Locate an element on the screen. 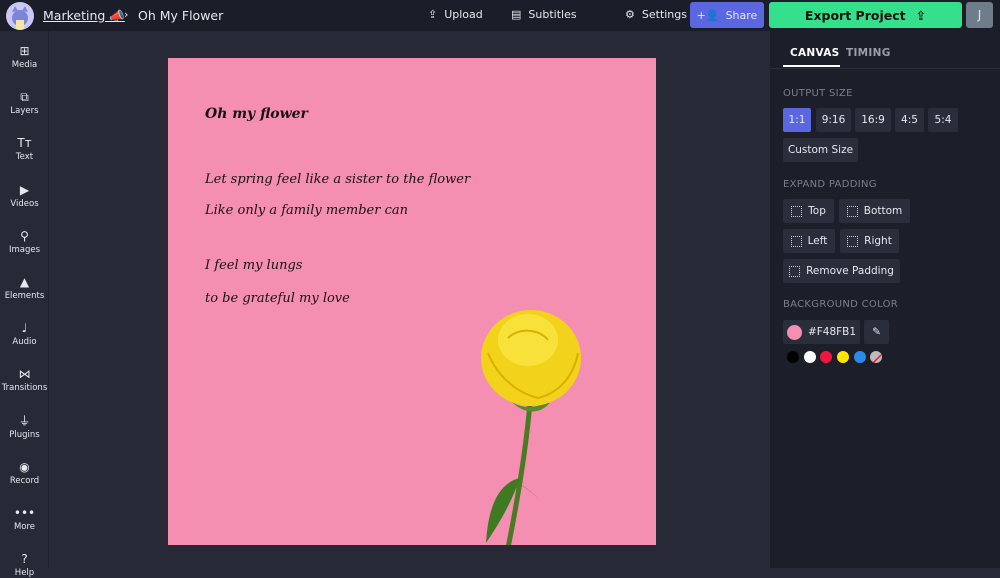  eyedropper-button: ✎ is located at coordinates (876, 332).